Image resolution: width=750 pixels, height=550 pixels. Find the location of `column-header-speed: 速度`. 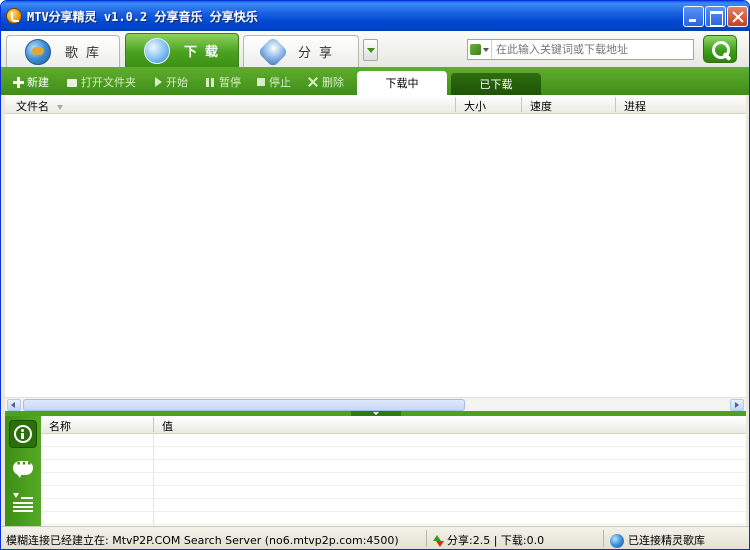

column-header-speed: 速度 is located at coordinates (541, 106).